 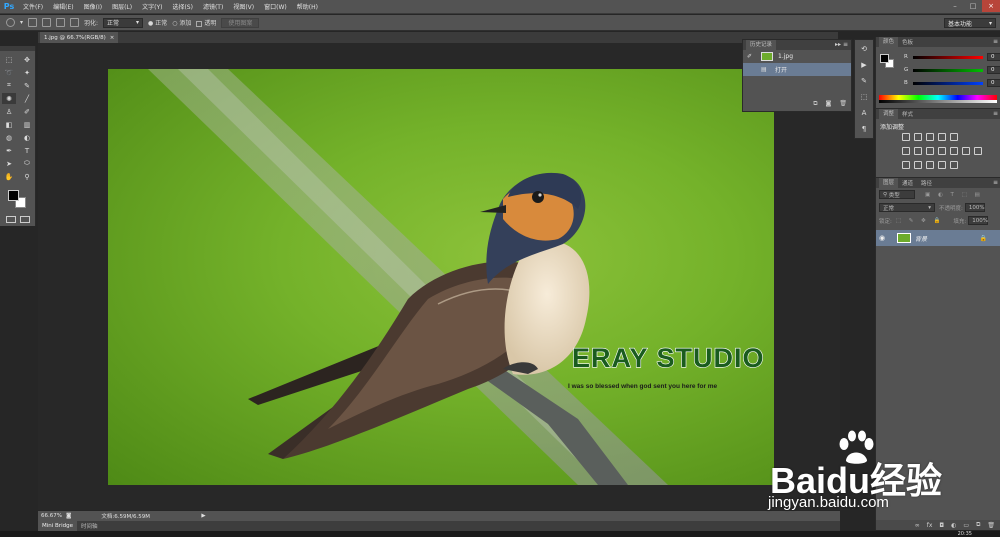 What do you see at coordinates (797, 69) in the screenshot?
I see `history-step-open: ▤ 打开` at bounding box center [797, 69].